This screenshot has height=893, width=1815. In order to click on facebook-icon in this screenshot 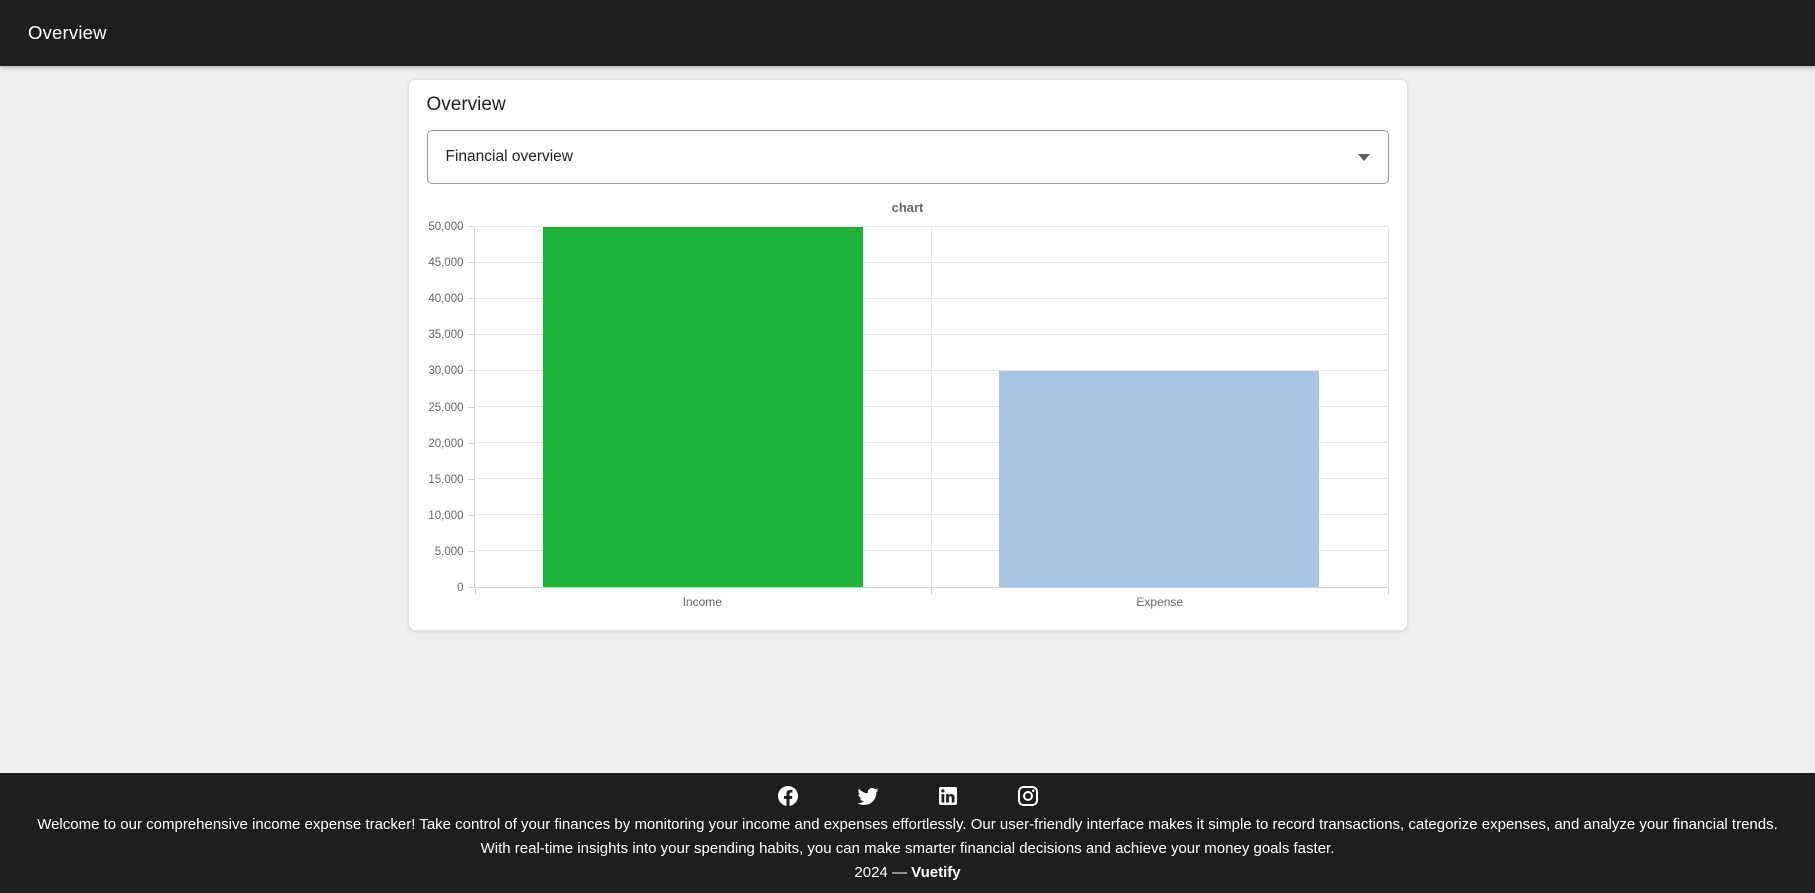, I will do `click(788, 796)`.